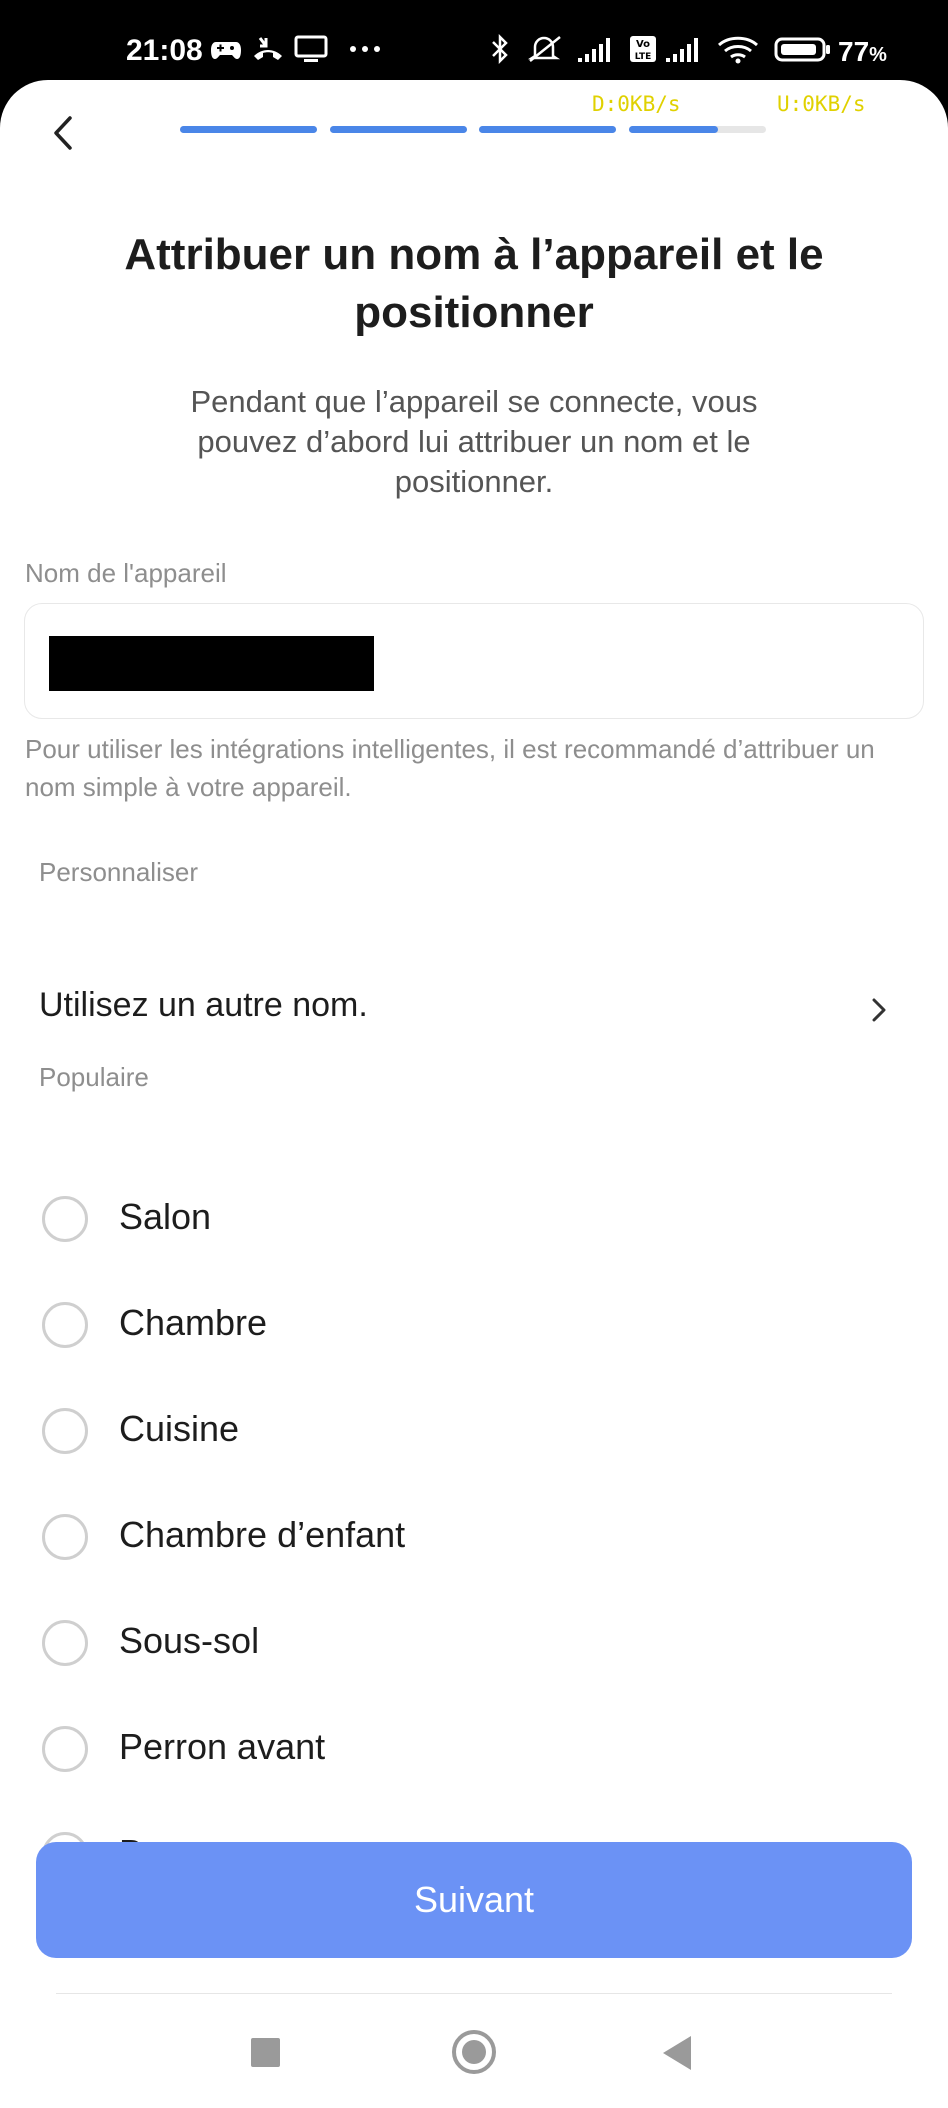  What do you see at coordinates (211, 663) in the screenshot?
I see `redacted-value` at bounding box center [211, 663].